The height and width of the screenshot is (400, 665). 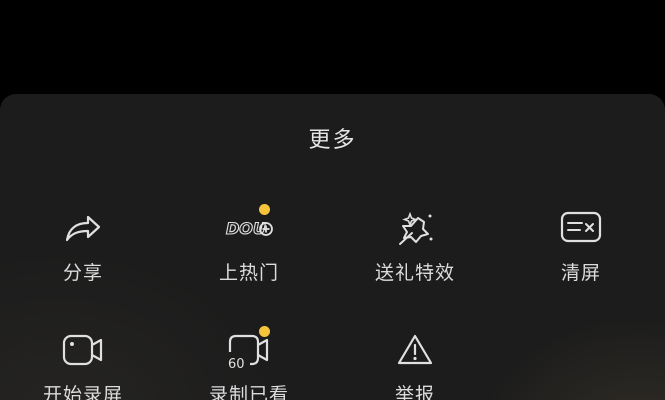 What do you see at coordinates (415, 349) in the screenshot?
I see `report-warning-icon` at bounding box center [415, 349].